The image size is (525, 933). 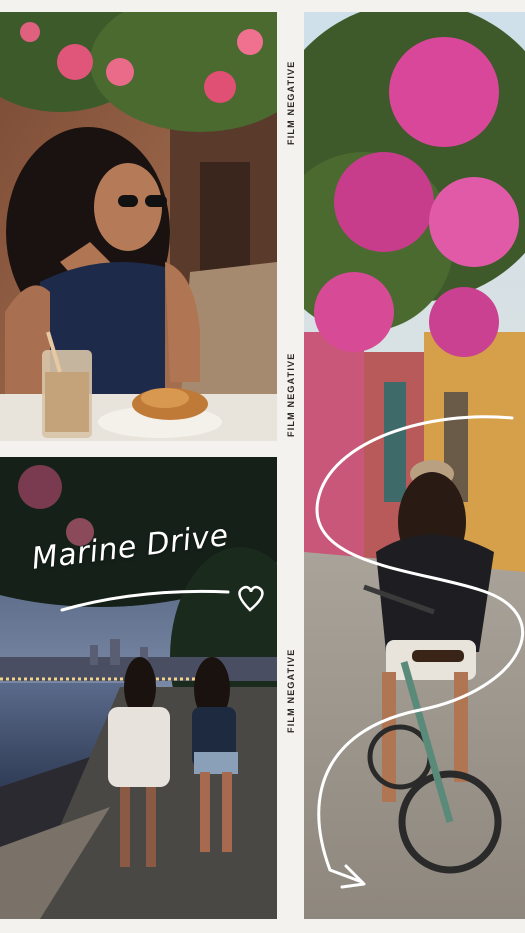 What do you see at coordinates (291, 102) in the screenshot?
I see `film-negative-label-1: FILM NEGATIVE` at bounding box center [291, 102].